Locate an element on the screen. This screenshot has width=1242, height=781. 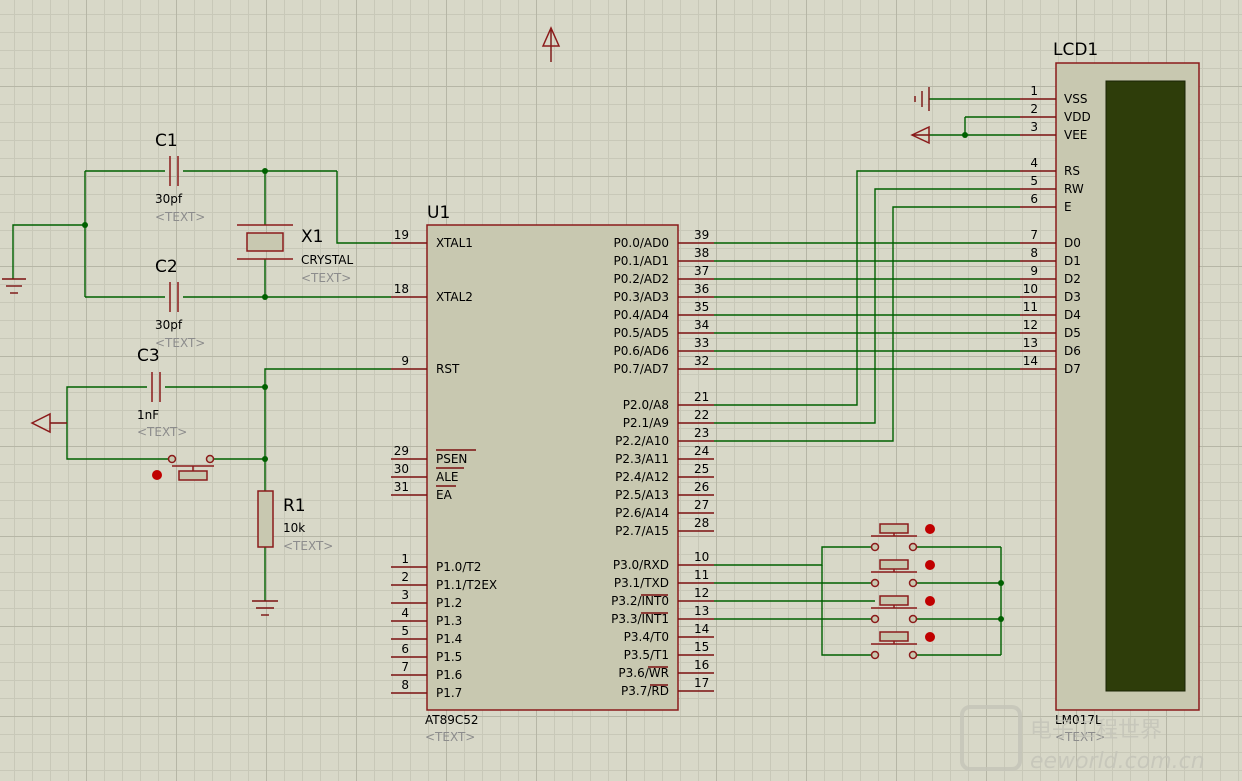
pin-label: P0.6/AD6 is located at coordinates (641, 351).